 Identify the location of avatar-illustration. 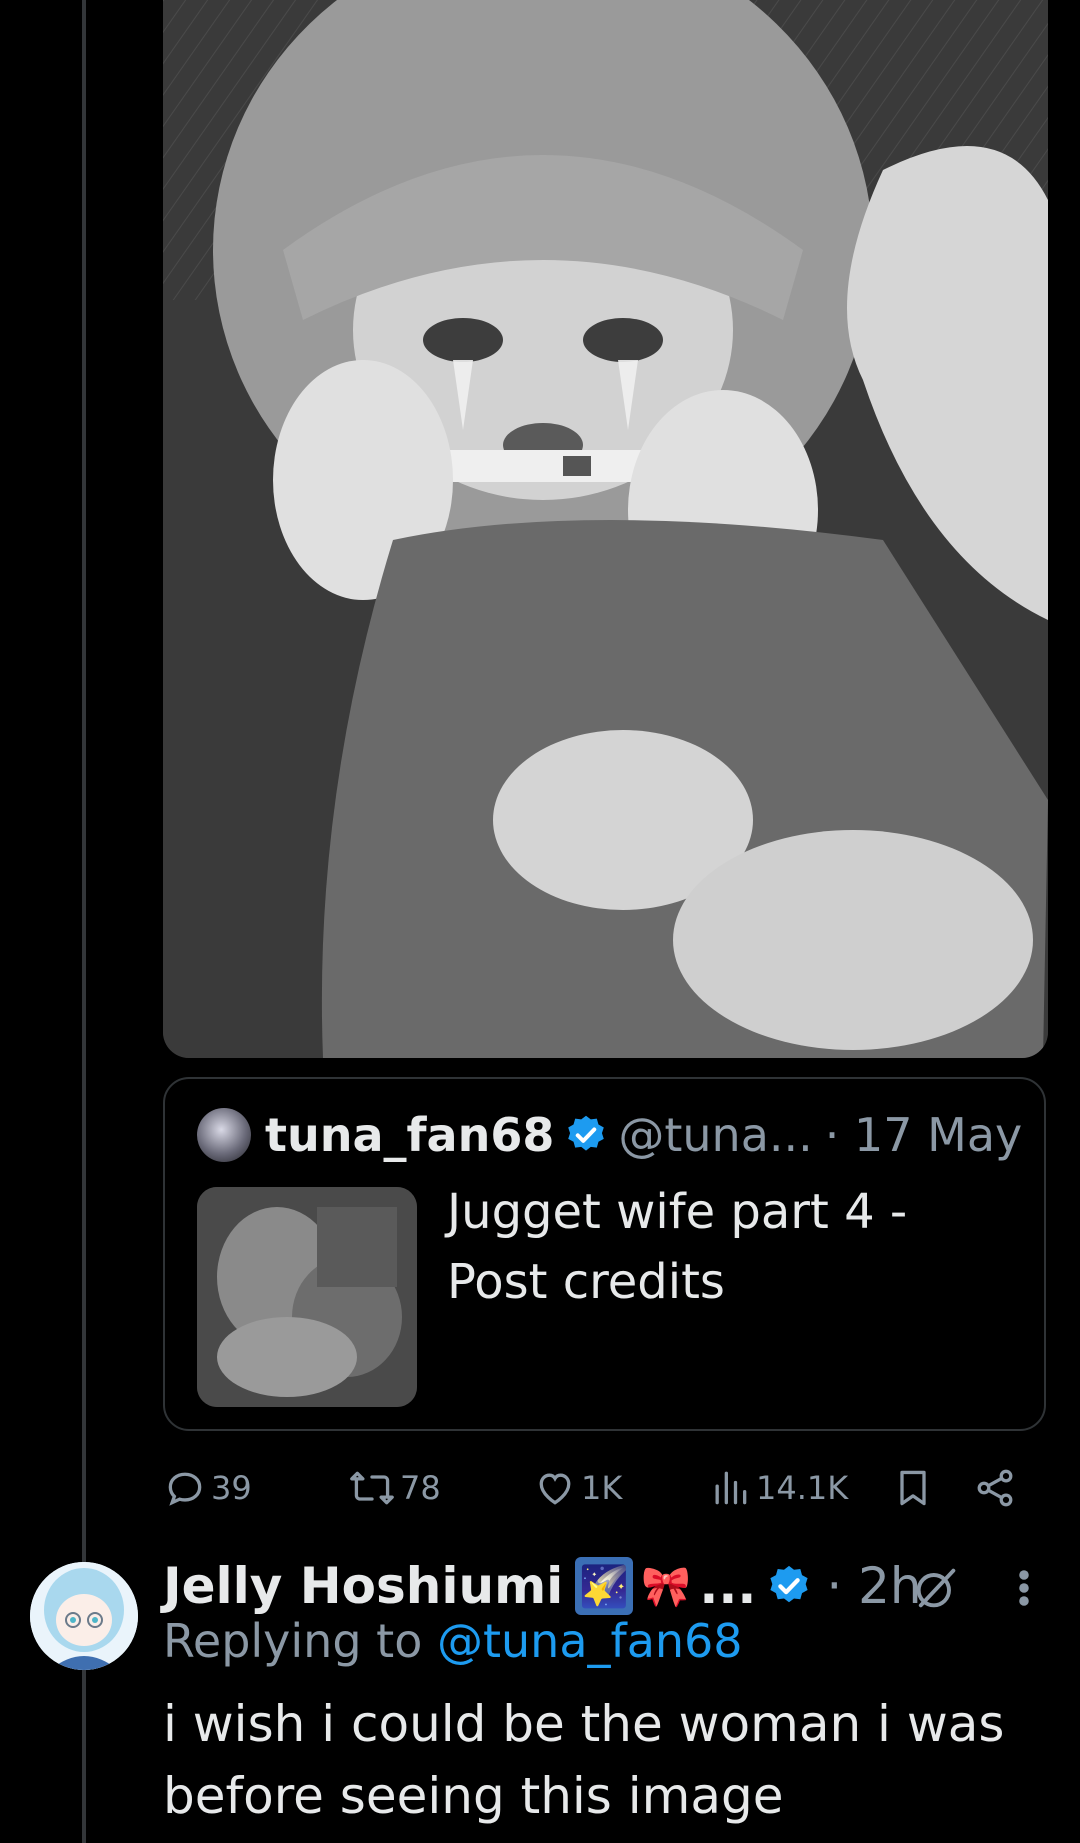
(84, 1616).